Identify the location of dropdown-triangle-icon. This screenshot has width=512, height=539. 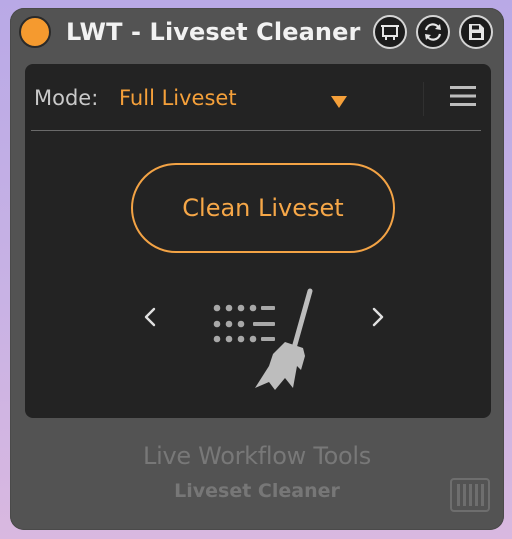
(339, 102).